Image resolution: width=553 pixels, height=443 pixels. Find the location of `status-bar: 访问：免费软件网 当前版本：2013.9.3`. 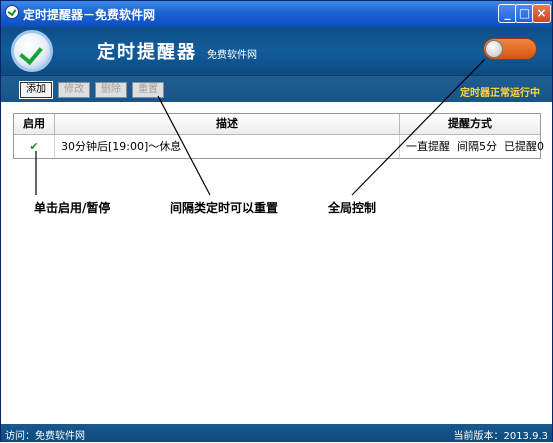

status-bar: 访问：免费软件网 当前版本：2013.9.3 is located at coordinates (276, 433).